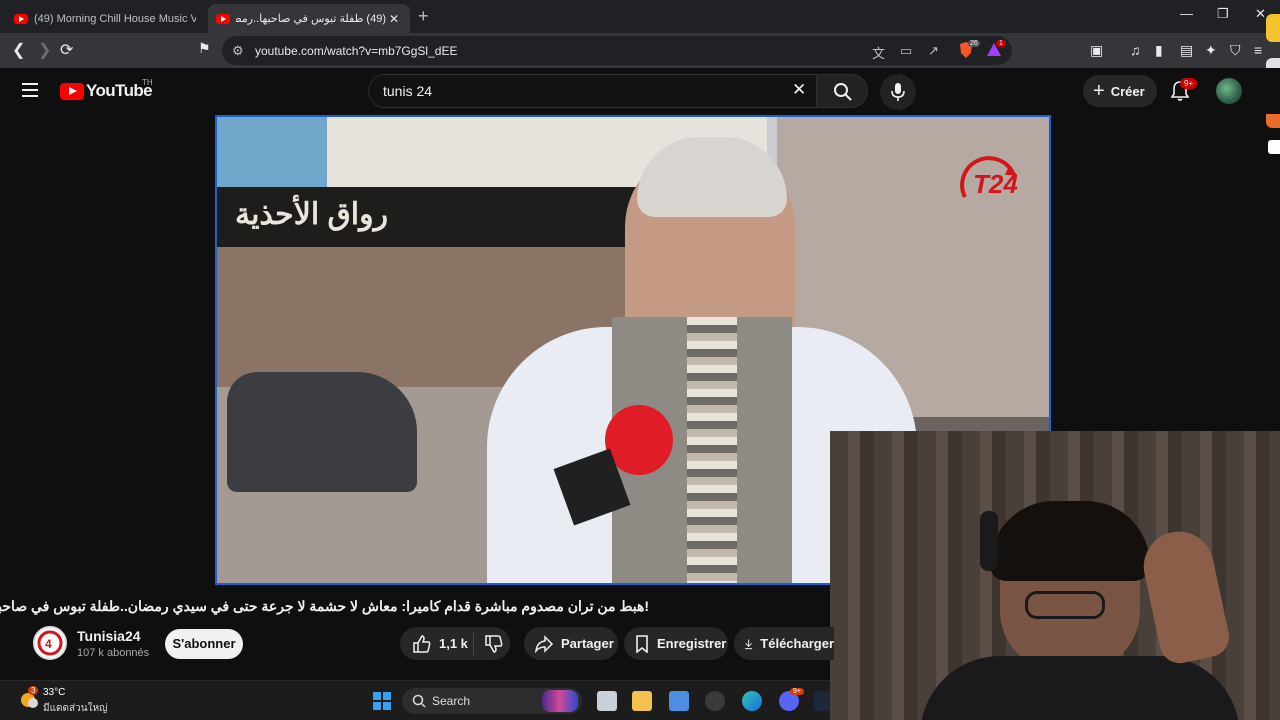 Image resolution: width=1280 pixels, height=720 pixels. I want to click on subscribe-button: S'abonner, so click(204, 644).